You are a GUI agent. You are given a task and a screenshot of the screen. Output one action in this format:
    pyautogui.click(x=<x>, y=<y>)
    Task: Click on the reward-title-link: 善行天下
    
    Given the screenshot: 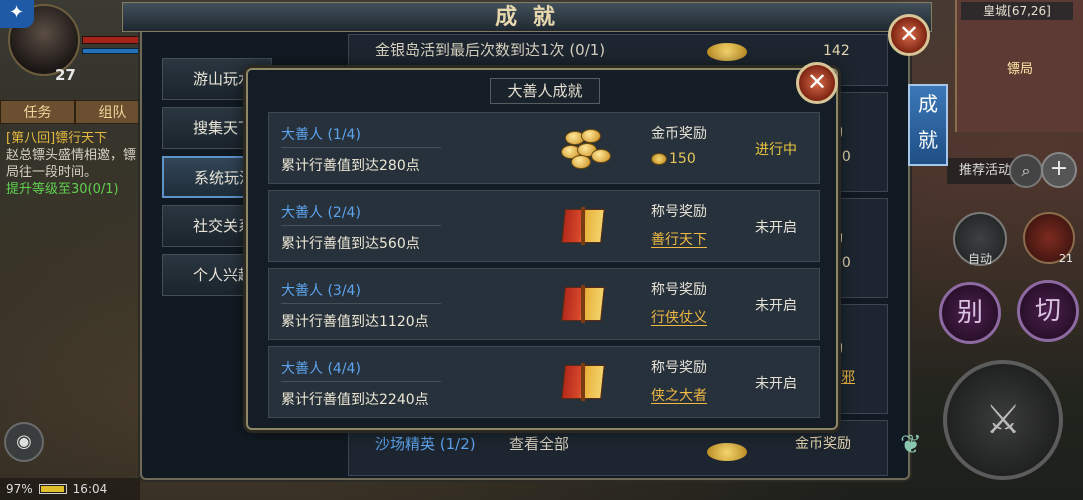 What is the action you would take?
    pyautogui.click(x=679, y=239)
    